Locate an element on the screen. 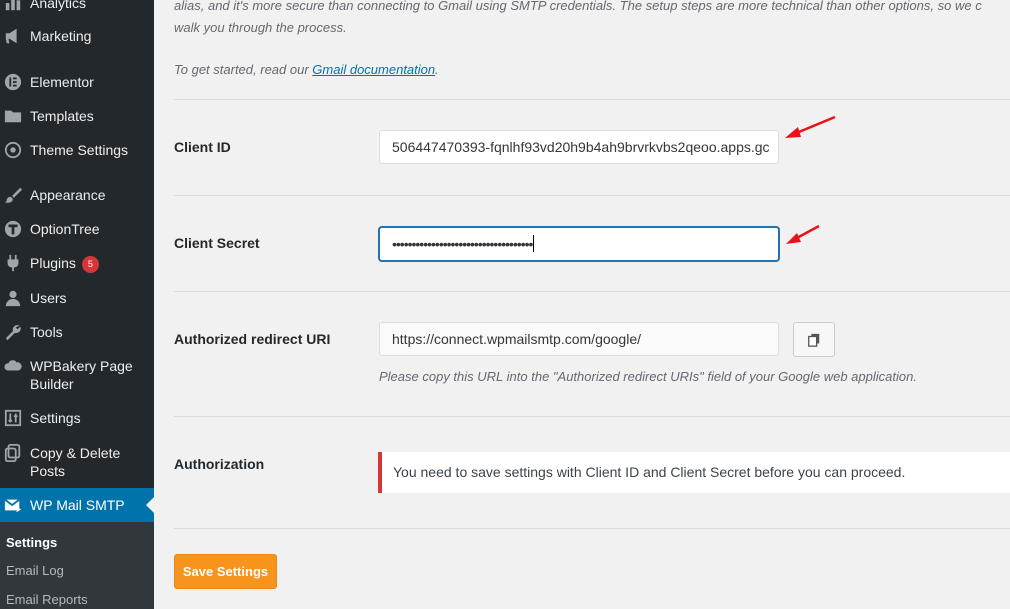 The image size is (1010, 609). redirect-uri-value: https://connect.wpmailsmtp.com/google/ is located at coordinates (517, 339).